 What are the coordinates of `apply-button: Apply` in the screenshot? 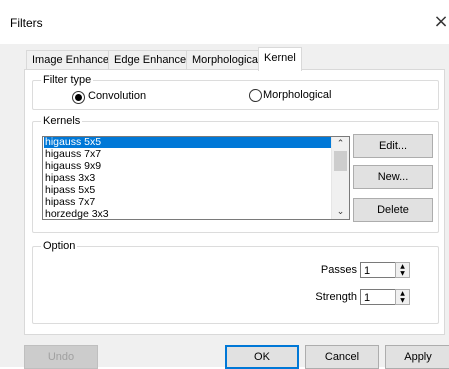 It's located at (417, 357).